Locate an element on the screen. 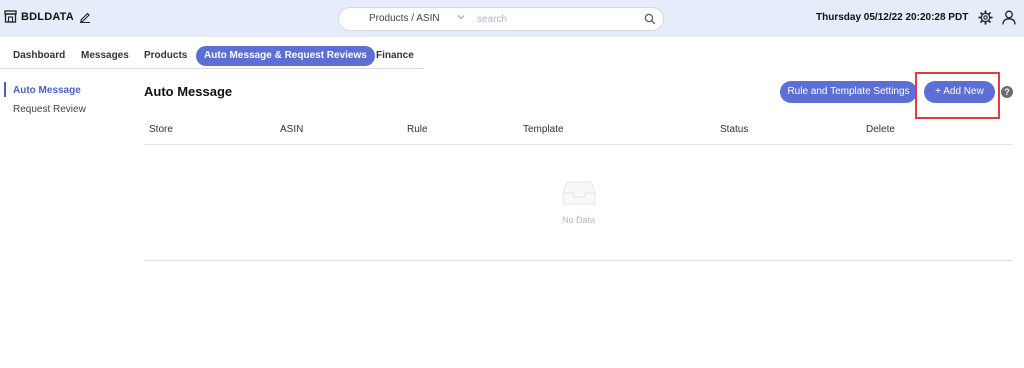  empty-state-text: No Data is located at coordinates (578, 220).